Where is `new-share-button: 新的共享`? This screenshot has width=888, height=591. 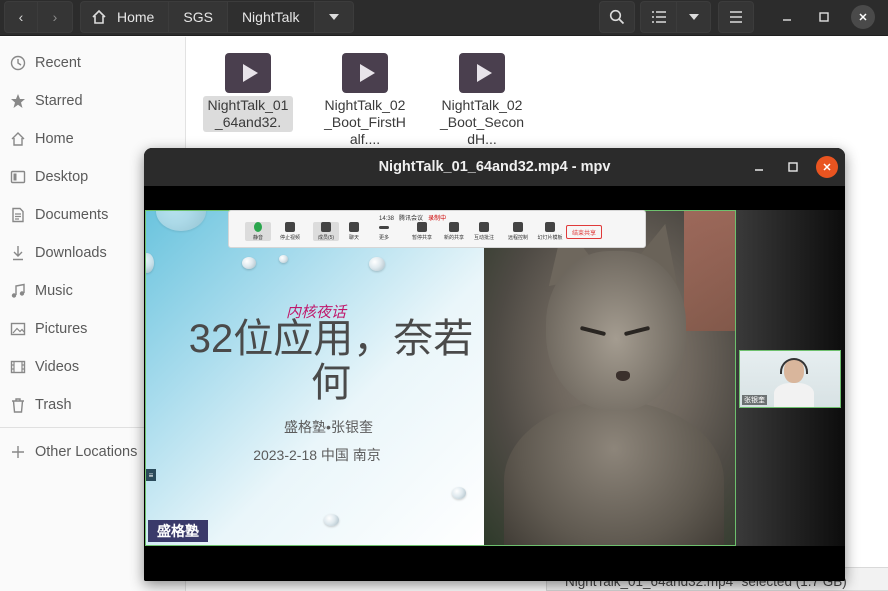
new-share-button: 新的共享 is located at coordinates (454, 231).